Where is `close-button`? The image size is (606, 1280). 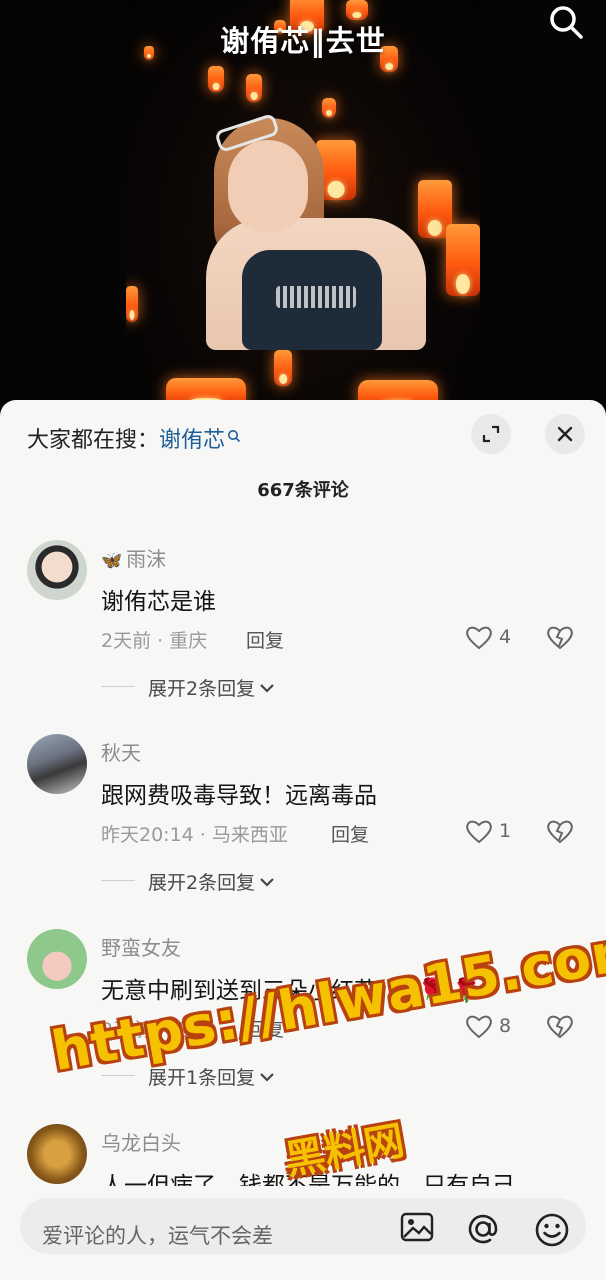
close-button is located at coordinates (565, 434).